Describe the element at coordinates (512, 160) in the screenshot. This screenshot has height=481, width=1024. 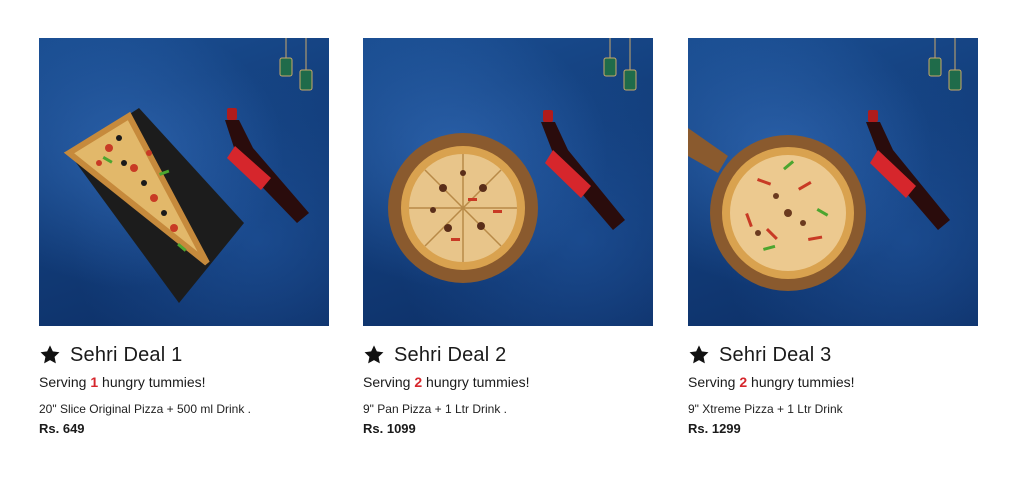
I see `deal-2-illustration` at that location.